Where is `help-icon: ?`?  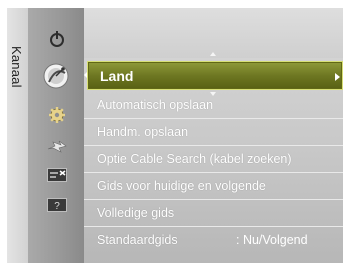 help-icon: ? is located at coordinates (56, 205).